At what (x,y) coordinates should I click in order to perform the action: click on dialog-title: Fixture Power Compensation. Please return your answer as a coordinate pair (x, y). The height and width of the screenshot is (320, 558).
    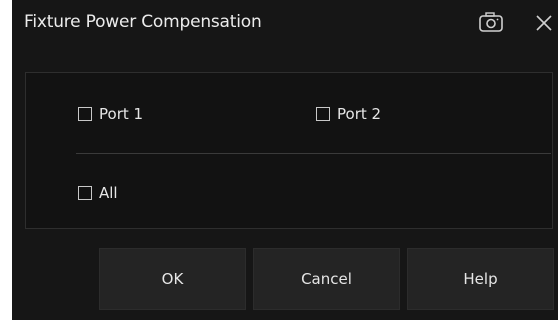
    Looking at the image, I should click on (143, 22).